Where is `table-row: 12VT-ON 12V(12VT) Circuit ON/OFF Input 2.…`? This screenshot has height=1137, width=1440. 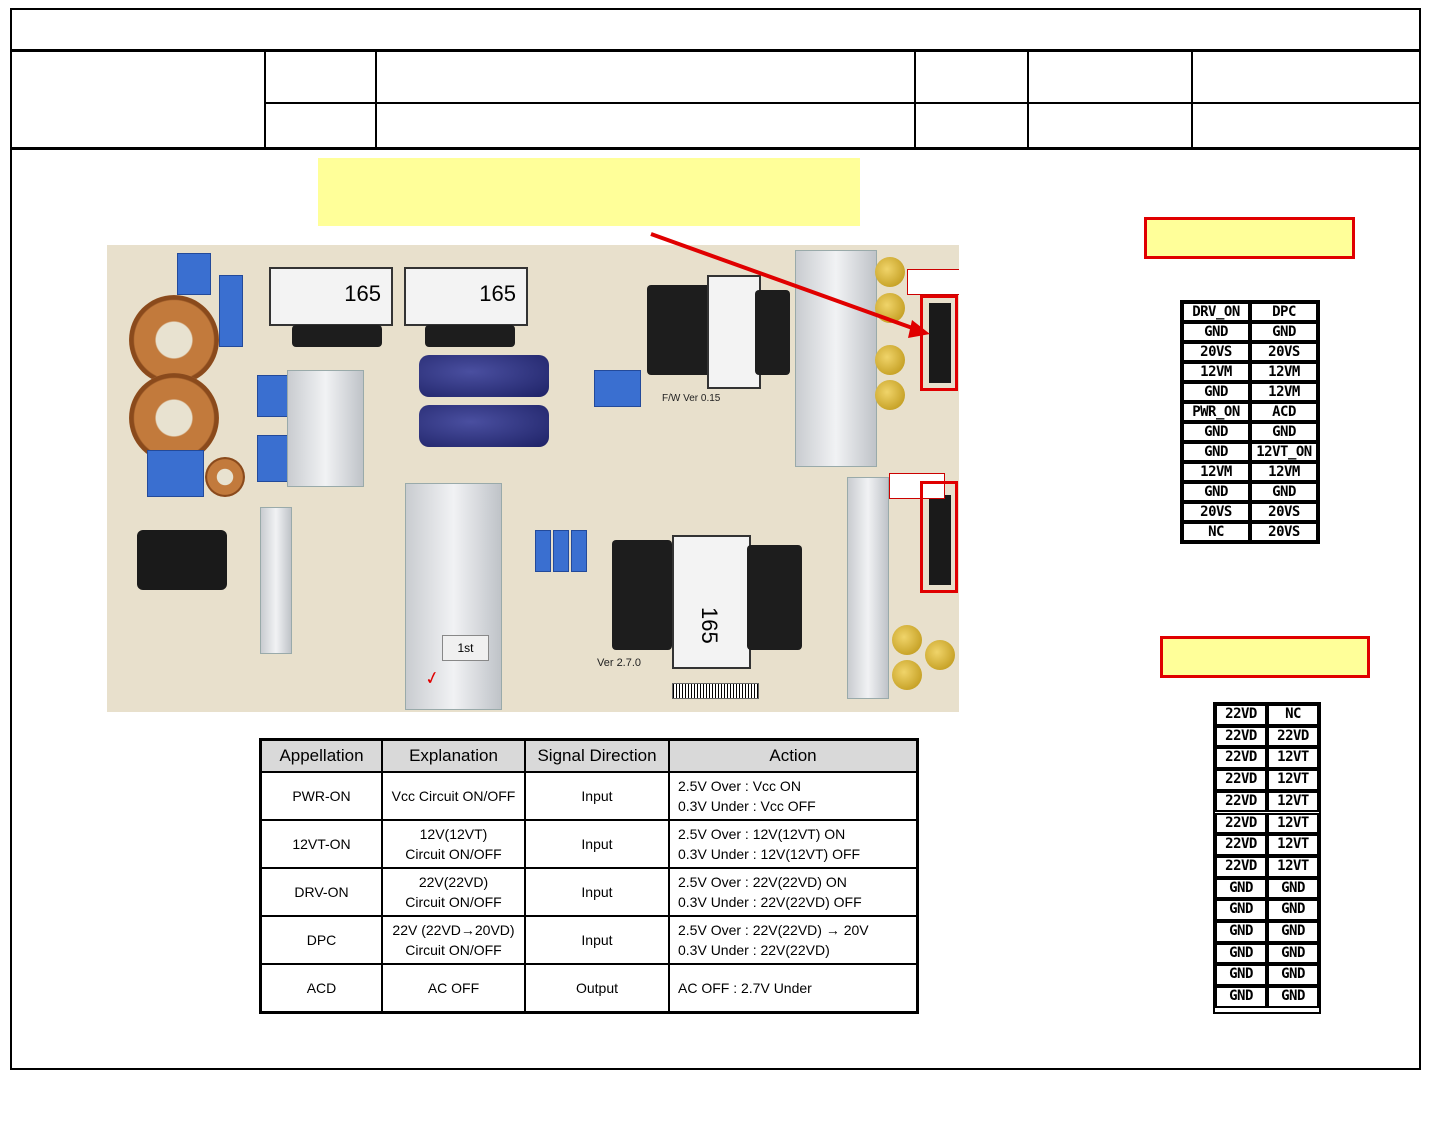 table-row: 12VT-ON 12V(12VT) Circuit ON/OFF Input 2.… is located at coordinates (589, 844).